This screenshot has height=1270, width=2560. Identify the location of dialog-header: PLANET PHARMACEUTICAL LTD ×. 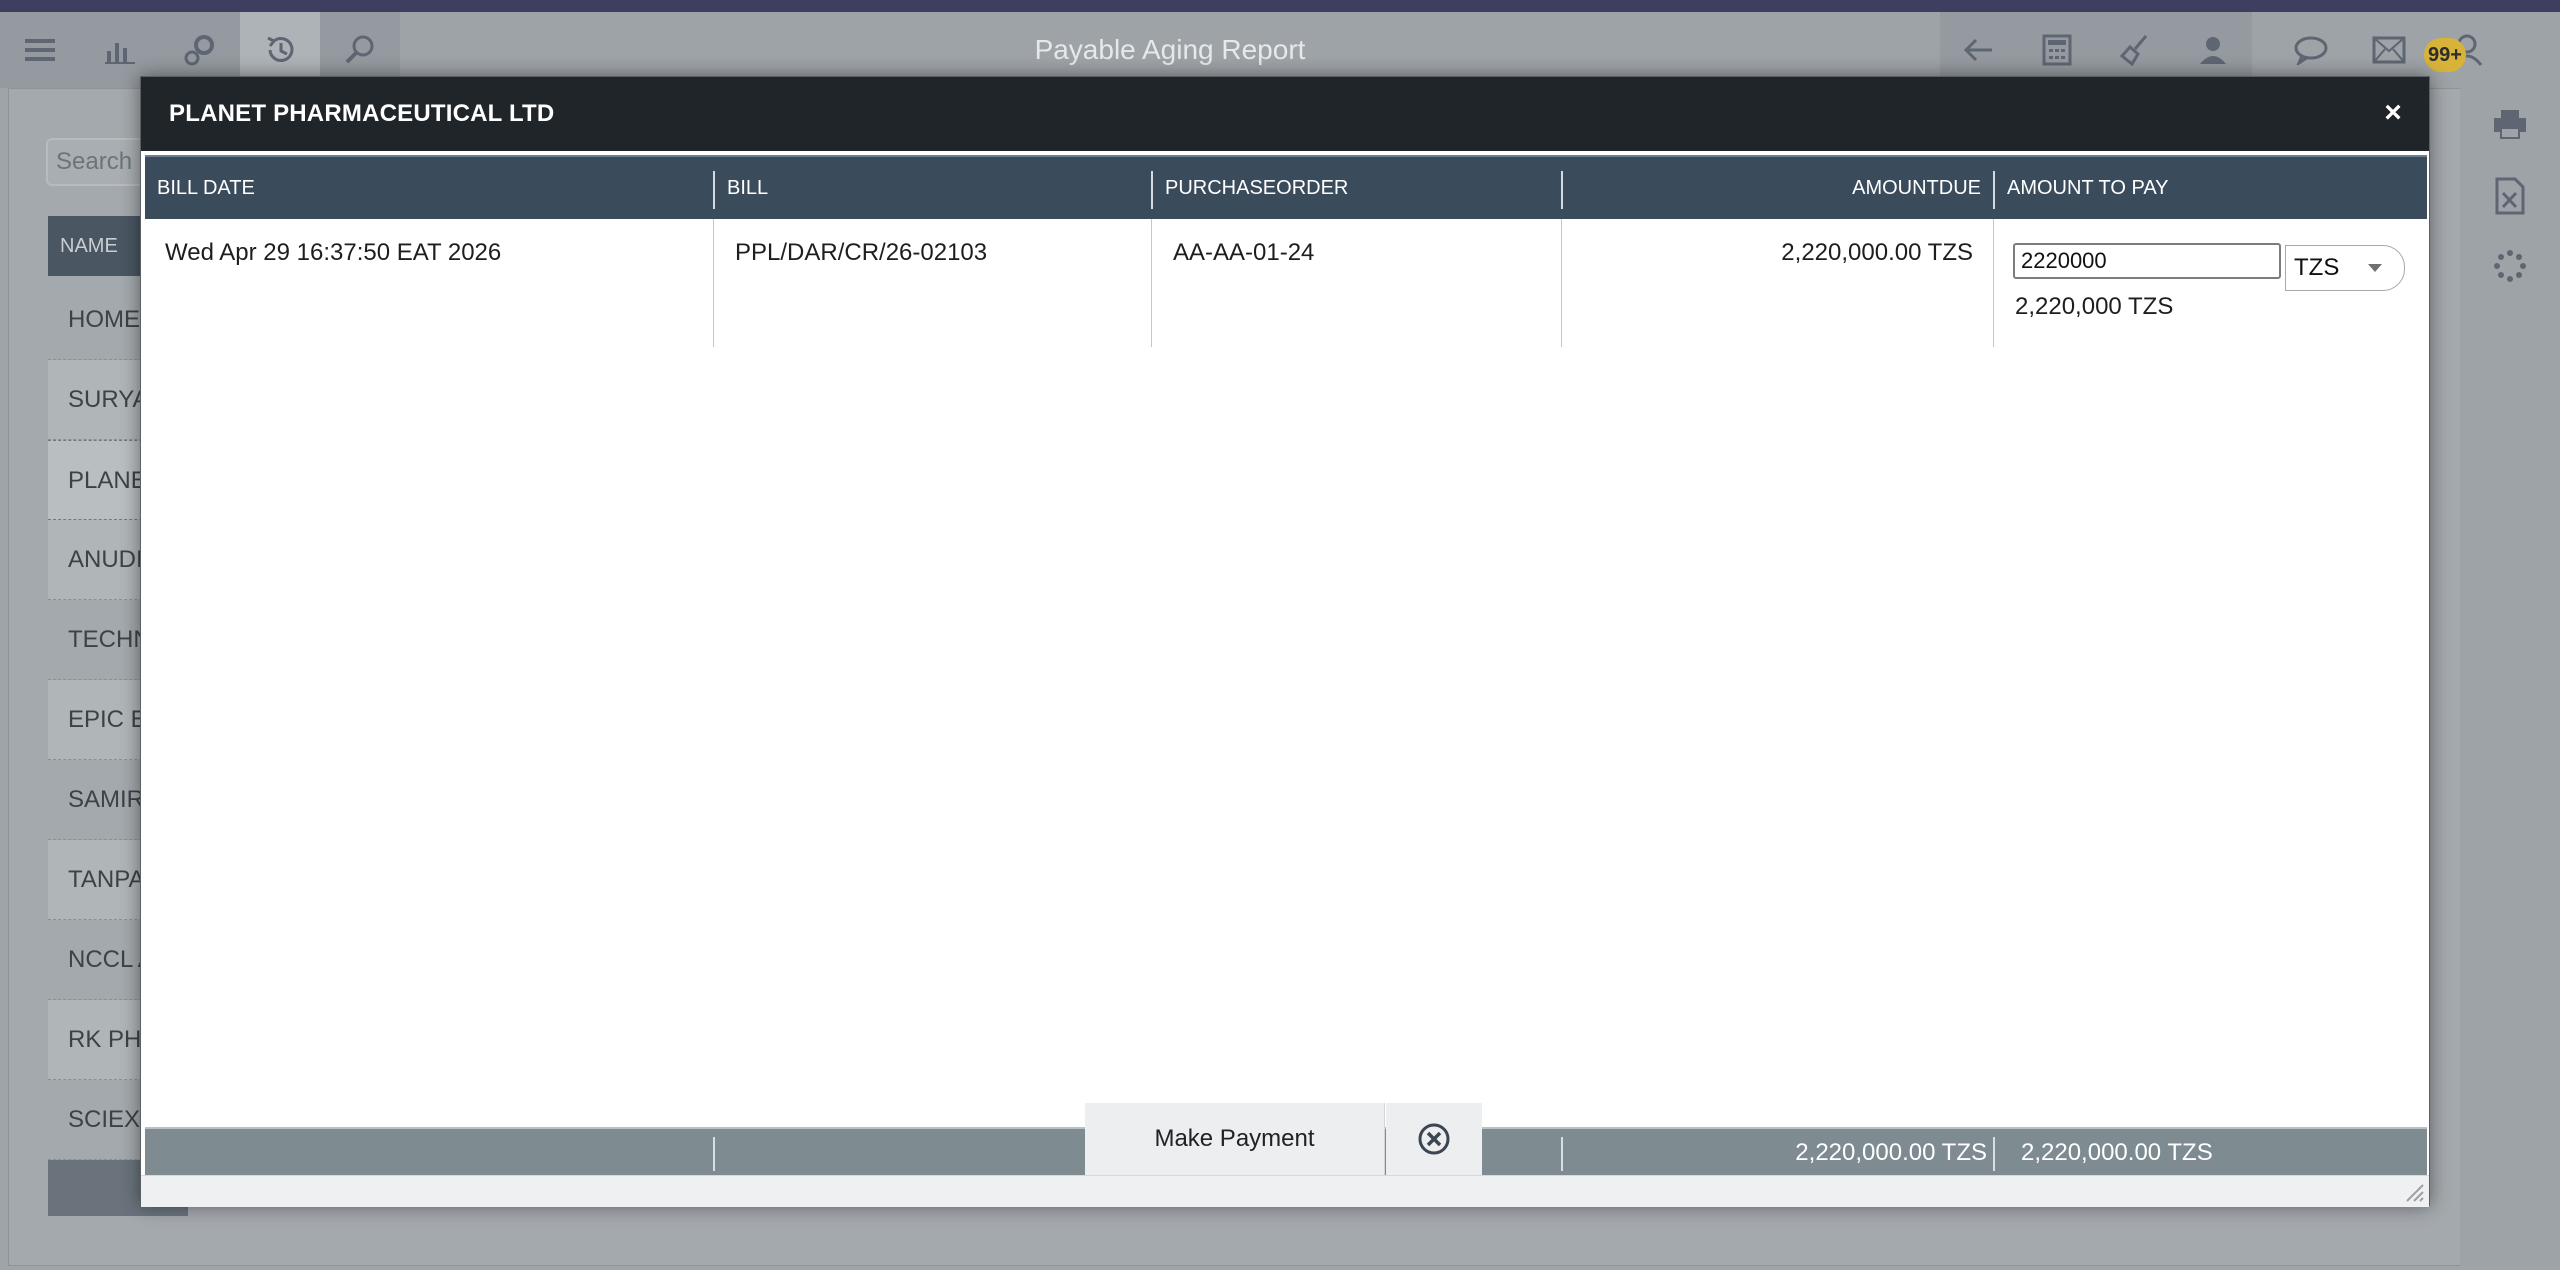
(1285, 114).